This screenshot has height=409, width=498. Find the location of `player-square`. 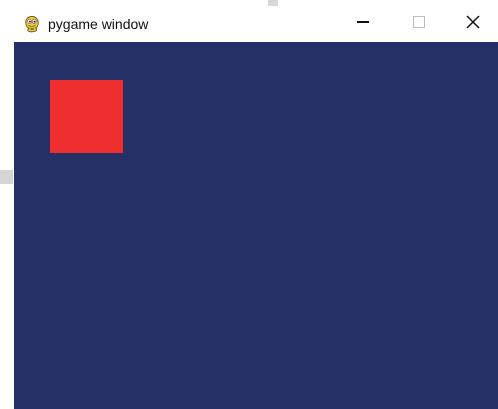

player-square is located at coordinates (86, 116).